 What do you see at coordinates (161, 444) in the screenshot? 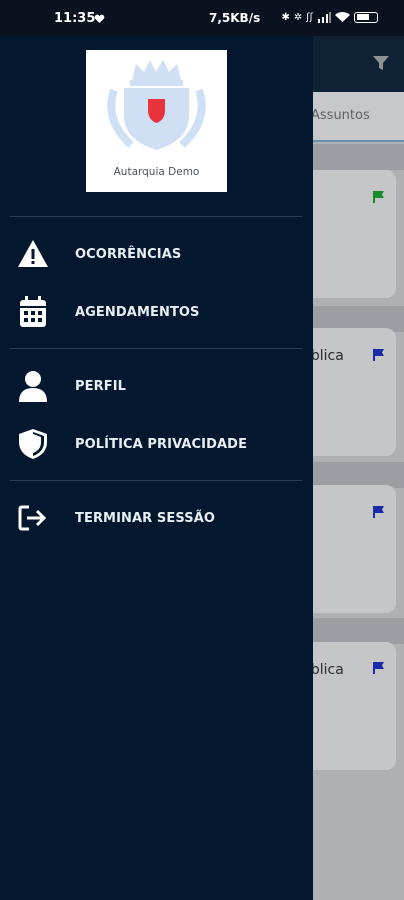
I see `menu-label: POLÍTICA PRIVACIDADE` at bounding box center [161, 444].